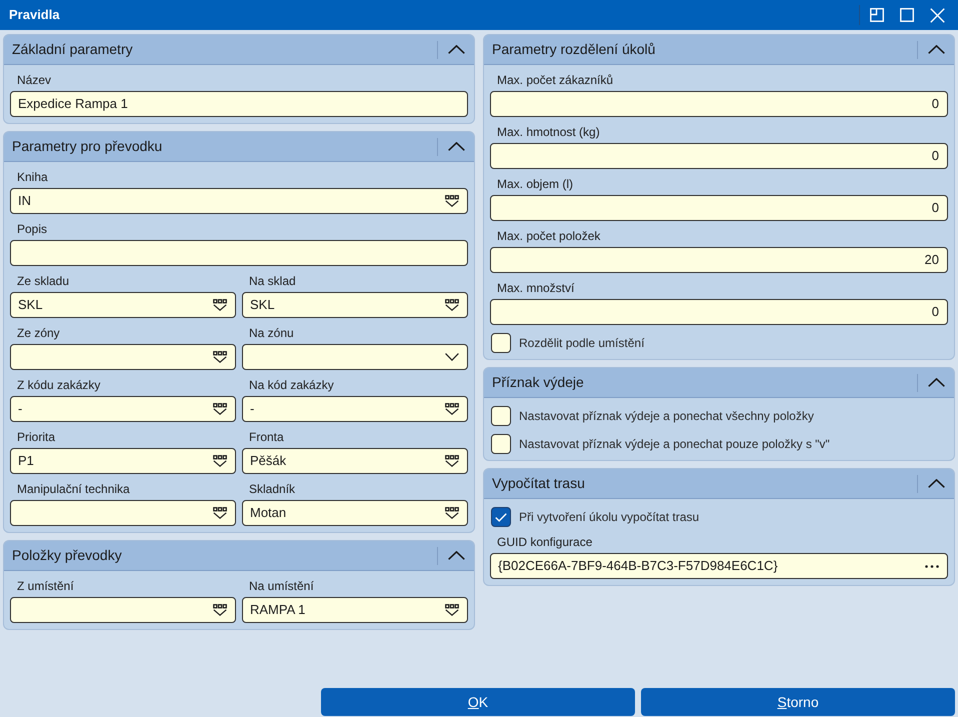 This screenshot has width=958, height=717. I want to click on dialog-button: Storno, so click(798, 702).